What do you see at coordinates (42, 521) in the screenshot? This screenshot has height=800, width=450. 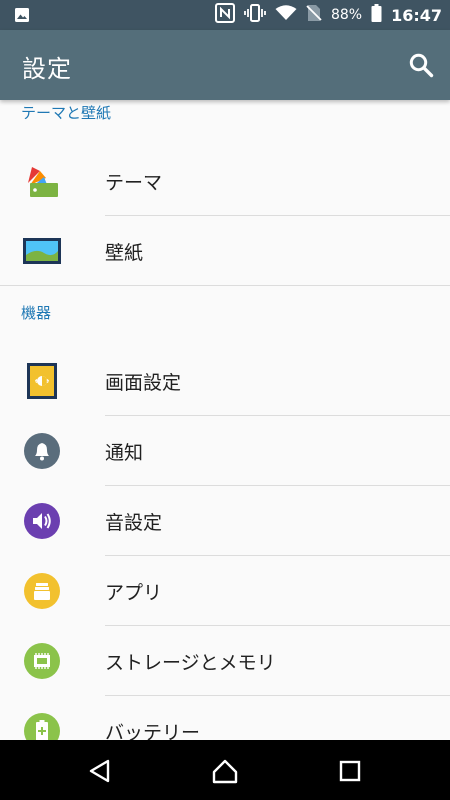 I see `volume-icon` at bounding box center [42, 521].